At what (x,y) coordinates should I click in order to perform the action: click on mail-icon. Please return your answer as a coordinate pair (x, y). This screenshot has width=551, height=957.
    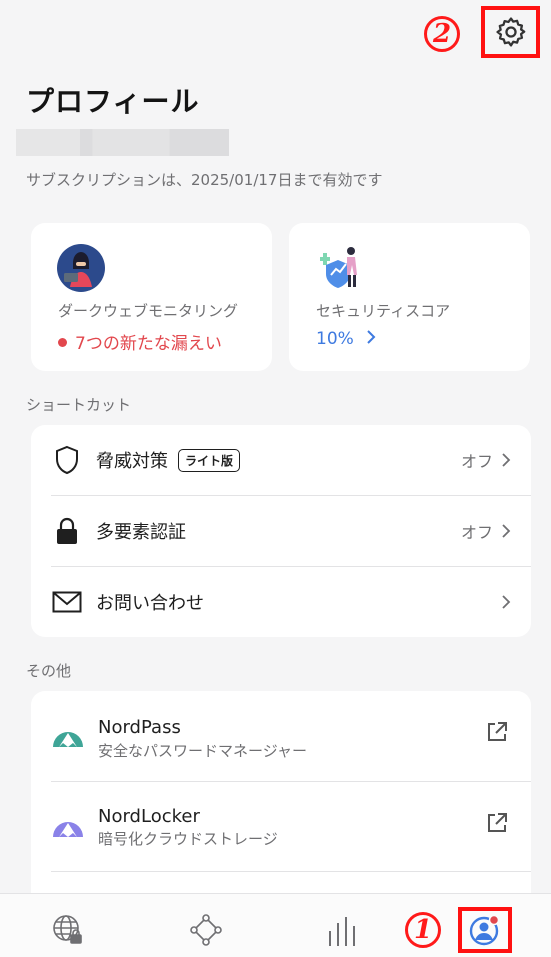
    Looking at the image, I should click on (67, 602).